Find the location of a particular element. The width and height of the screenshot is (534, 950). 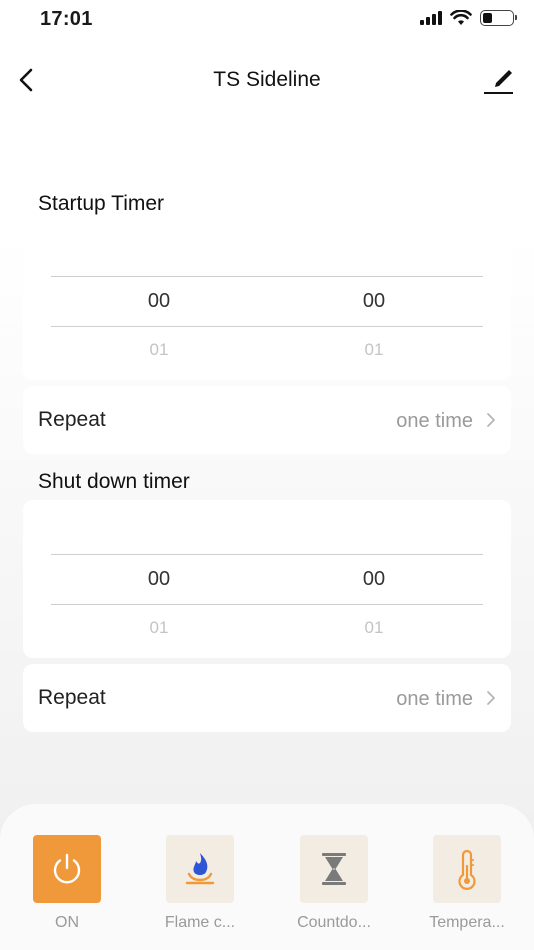

hourglass-icon is located at coordinates (334, 869).